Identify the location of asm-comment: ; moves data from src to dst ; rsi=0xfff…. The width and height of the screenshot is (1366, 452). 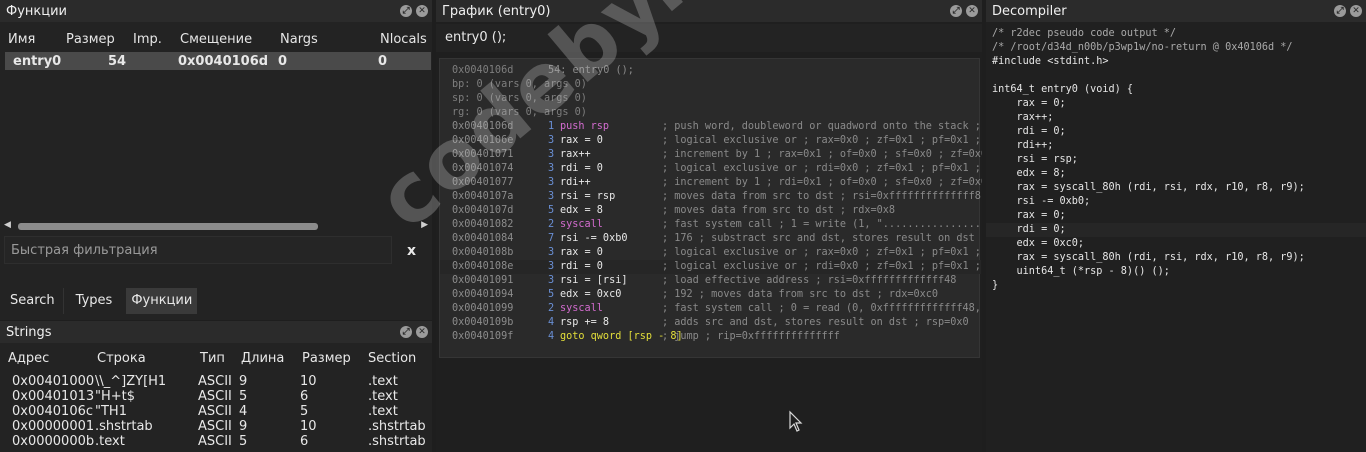
(821, 196).